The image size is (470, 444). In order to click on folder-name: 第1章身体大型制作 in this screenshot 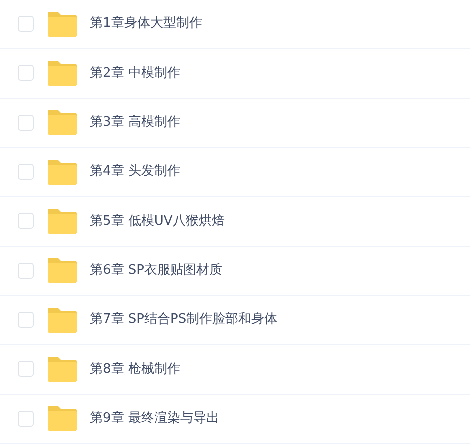, I will do `click(146, 24)`.